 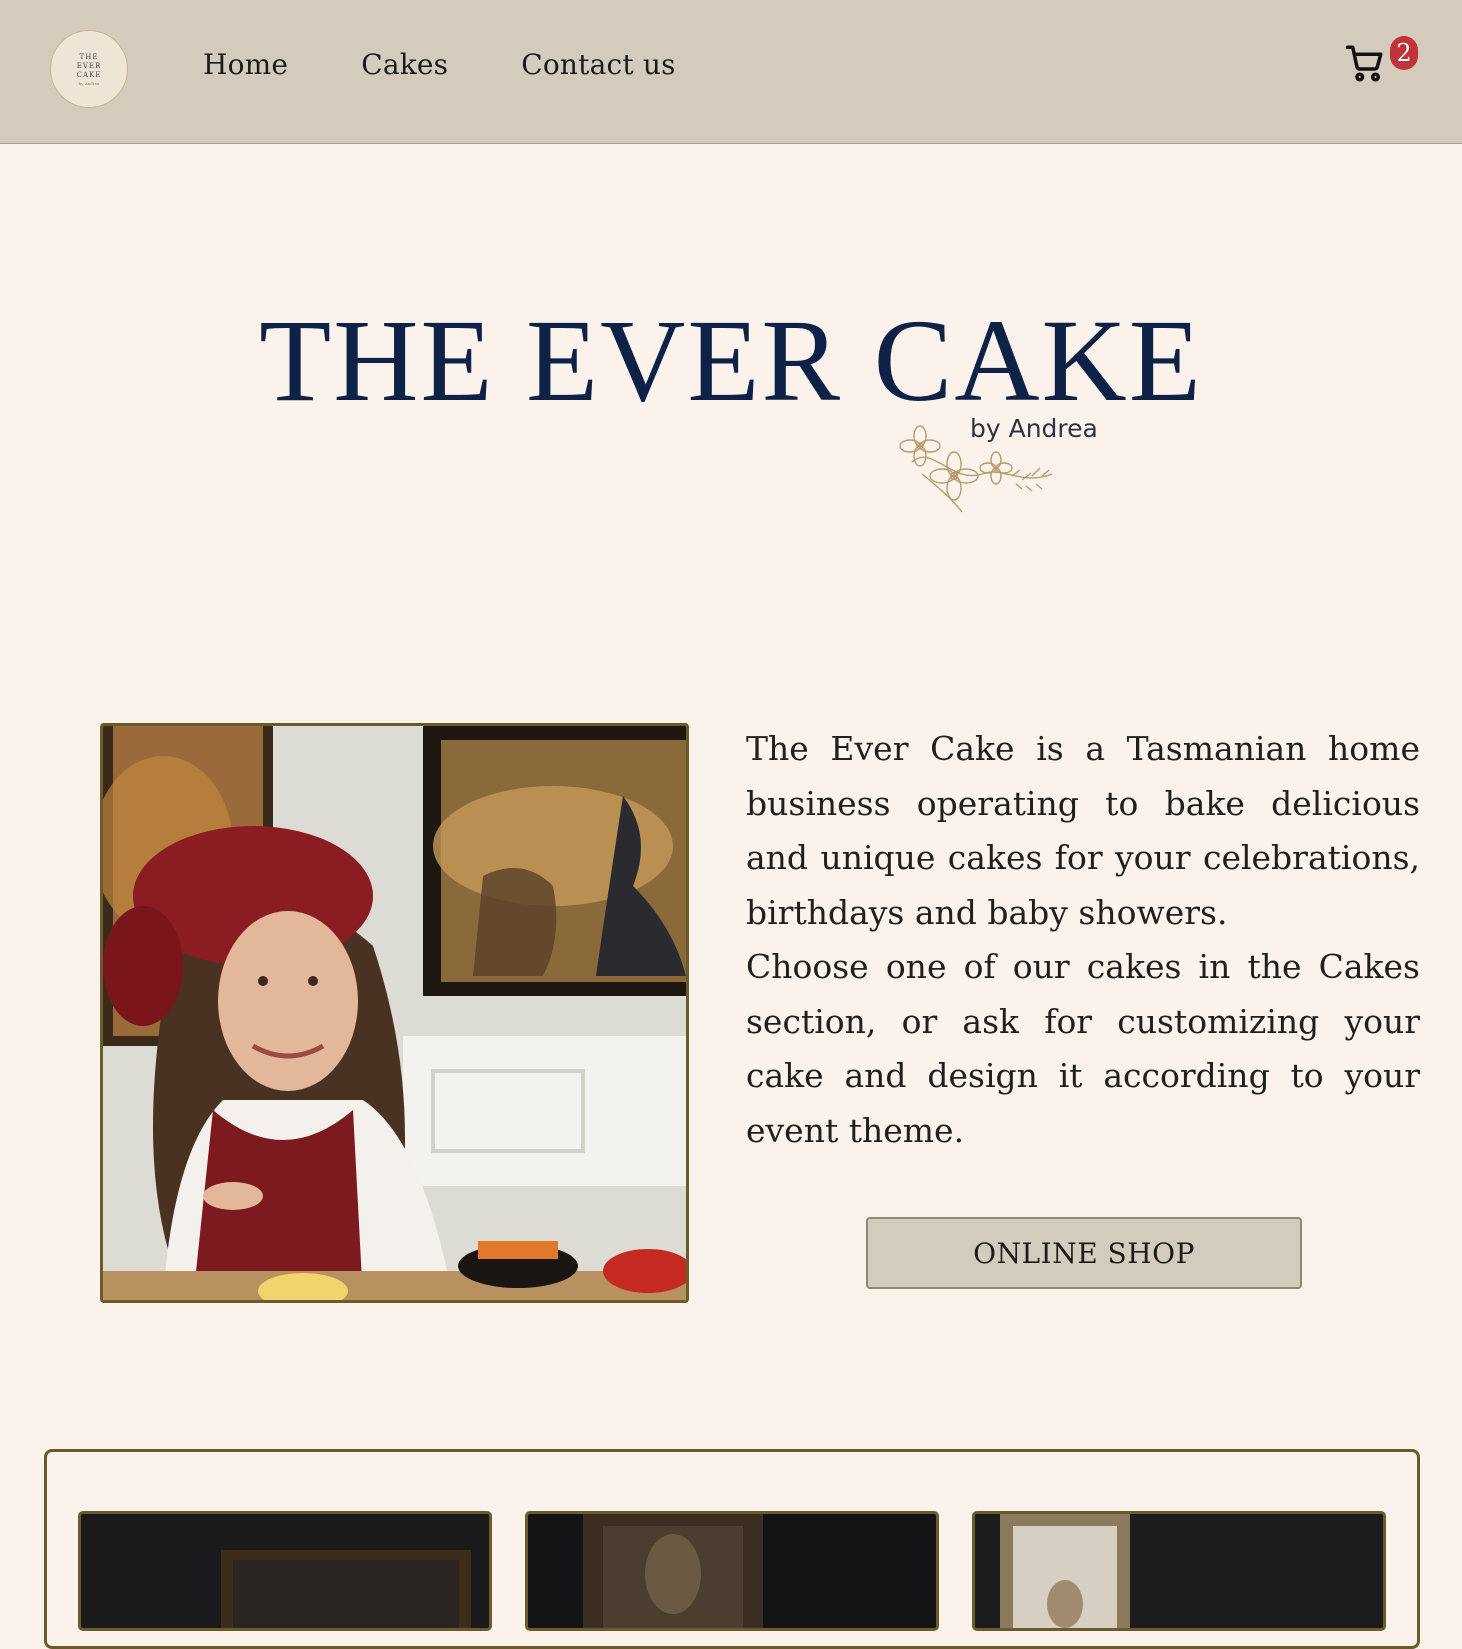 What do you see at coordinates (731, 360) in the screenshot?
I see `brand-title: THE EVER CAKE` at bounding box center [731, 360].